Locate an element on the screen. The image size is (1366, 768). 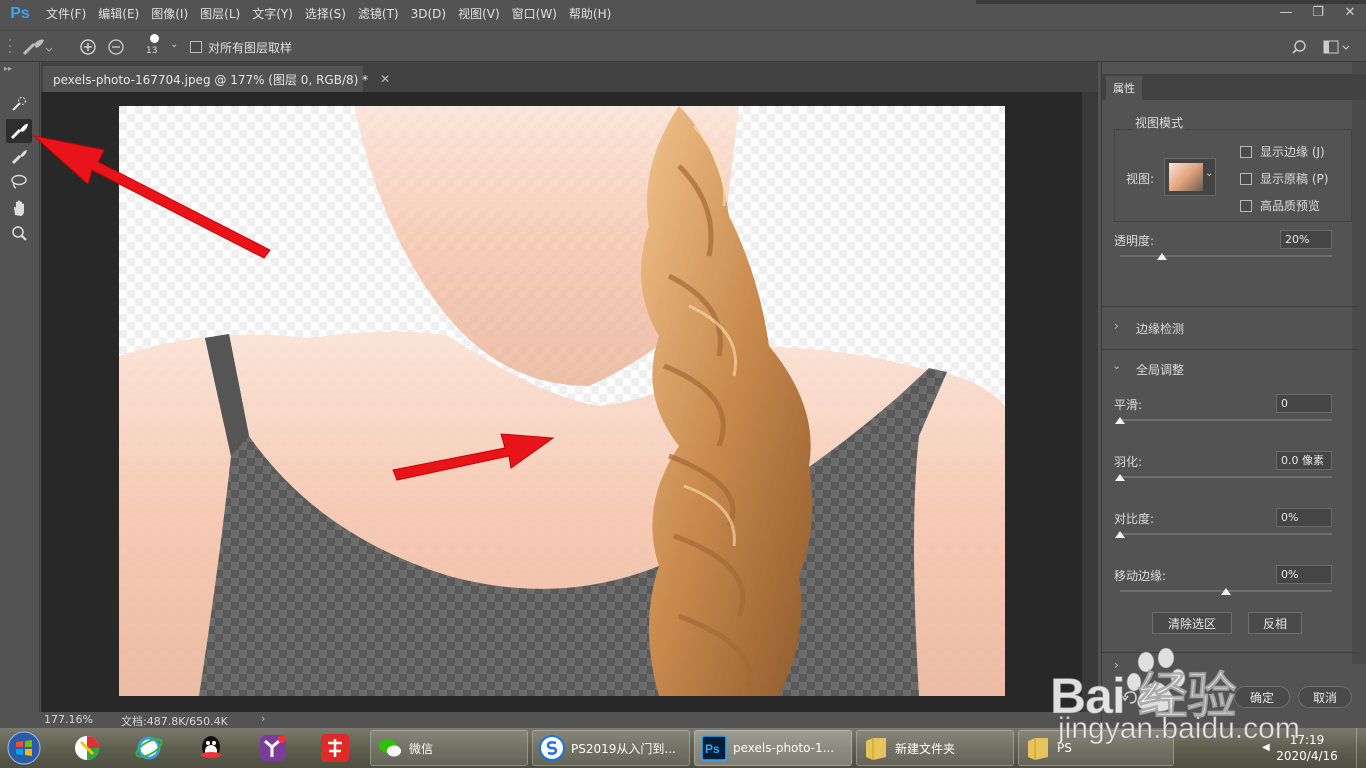
refine-edge-brush-tool is located at coordinates (19, 131).